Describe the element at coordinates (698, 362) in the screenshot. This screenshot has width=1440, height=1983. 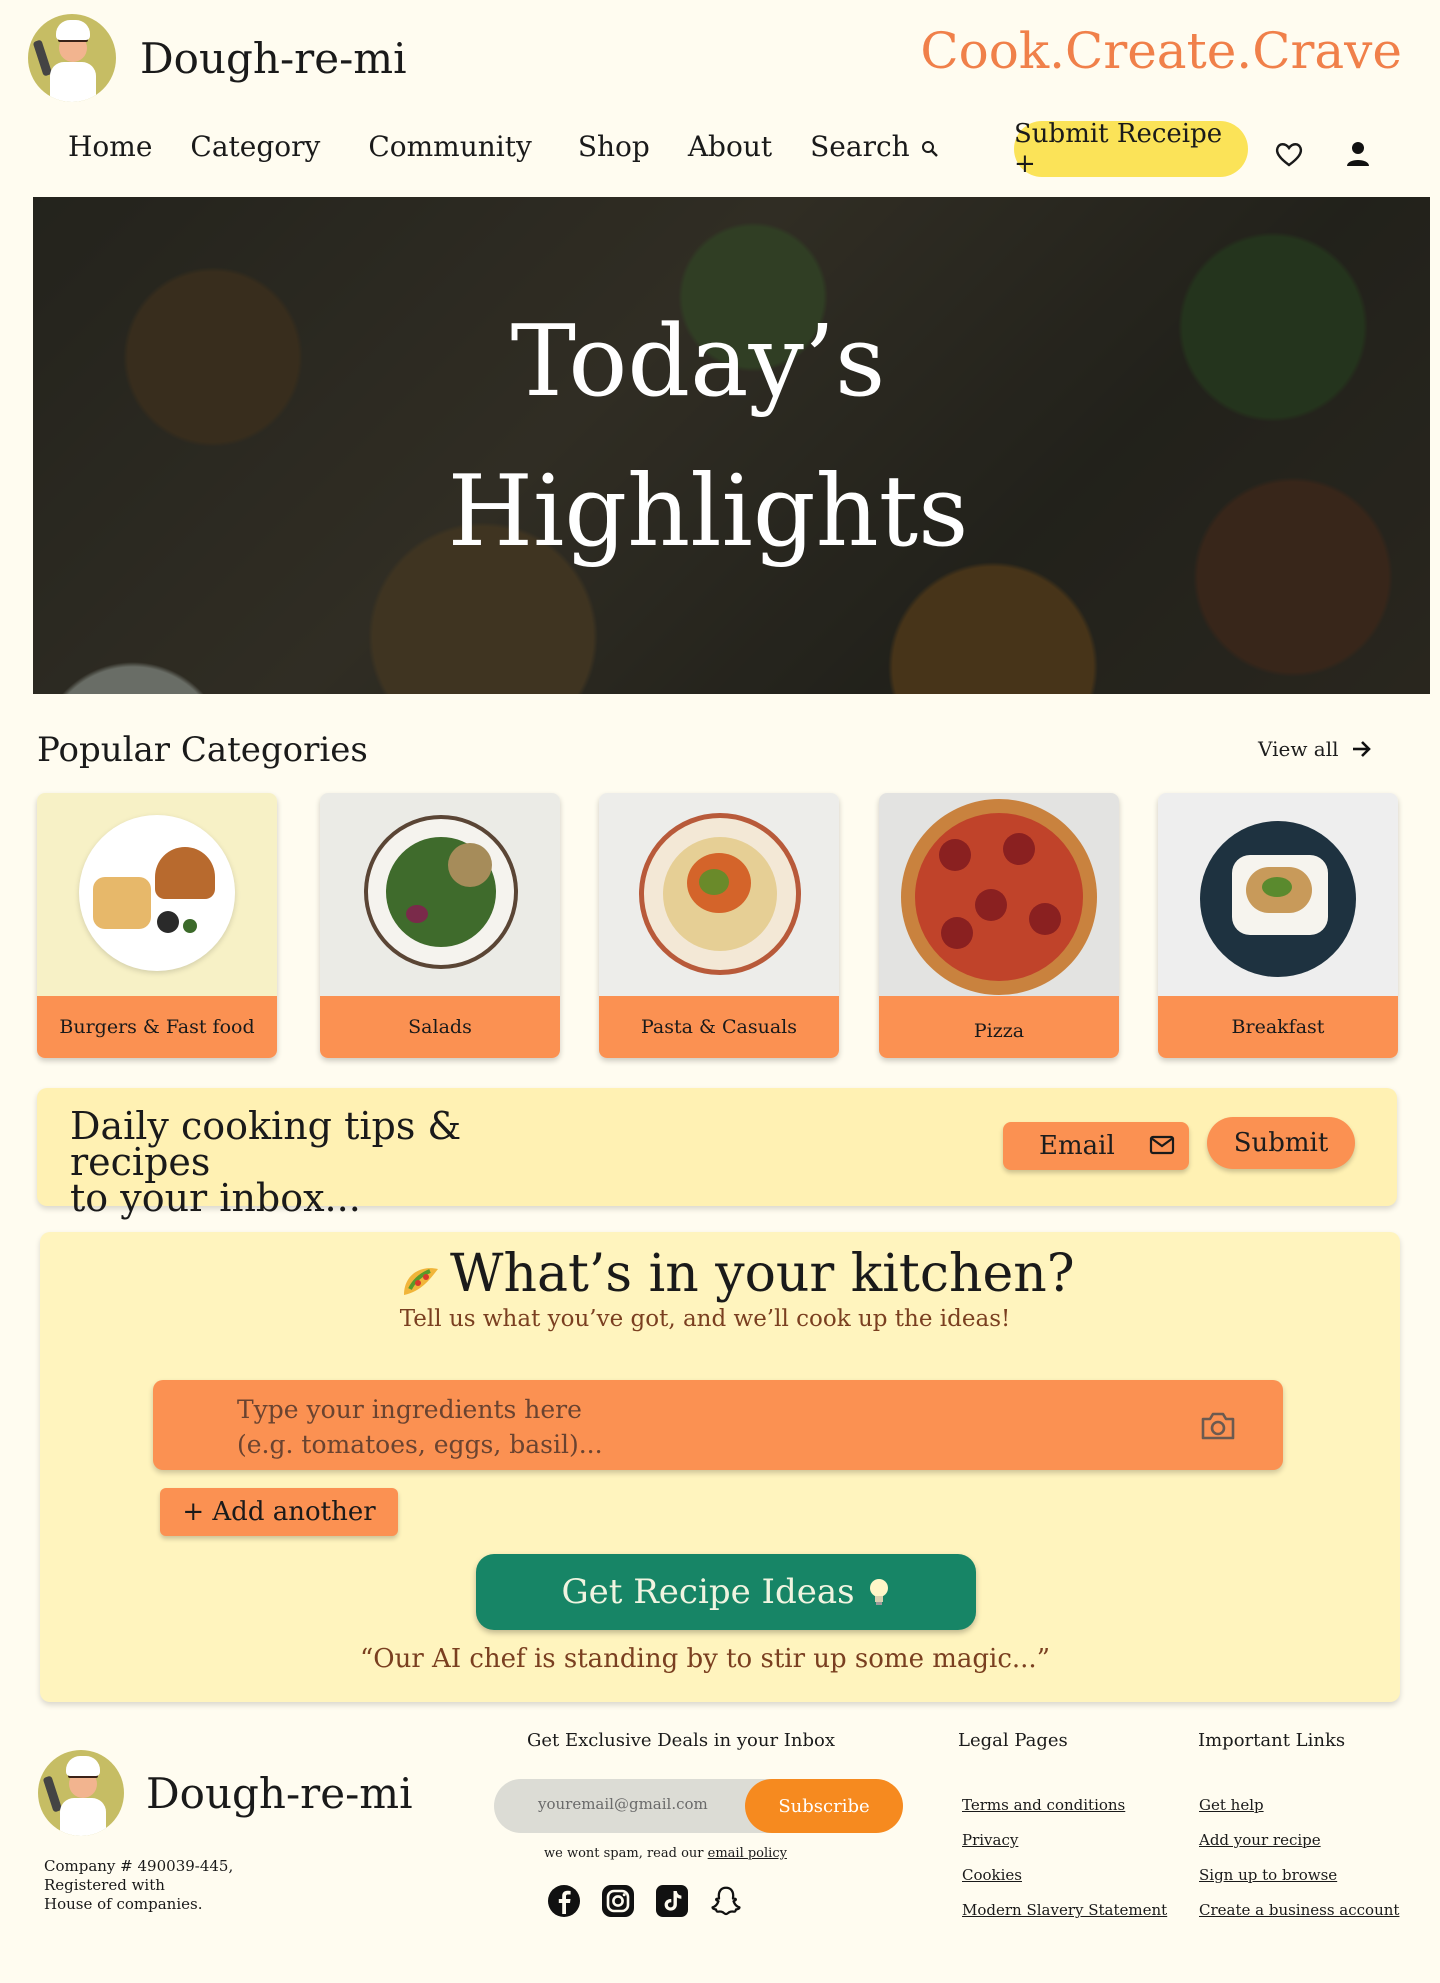
I see `hero-title-line1: Today’s` at that location.